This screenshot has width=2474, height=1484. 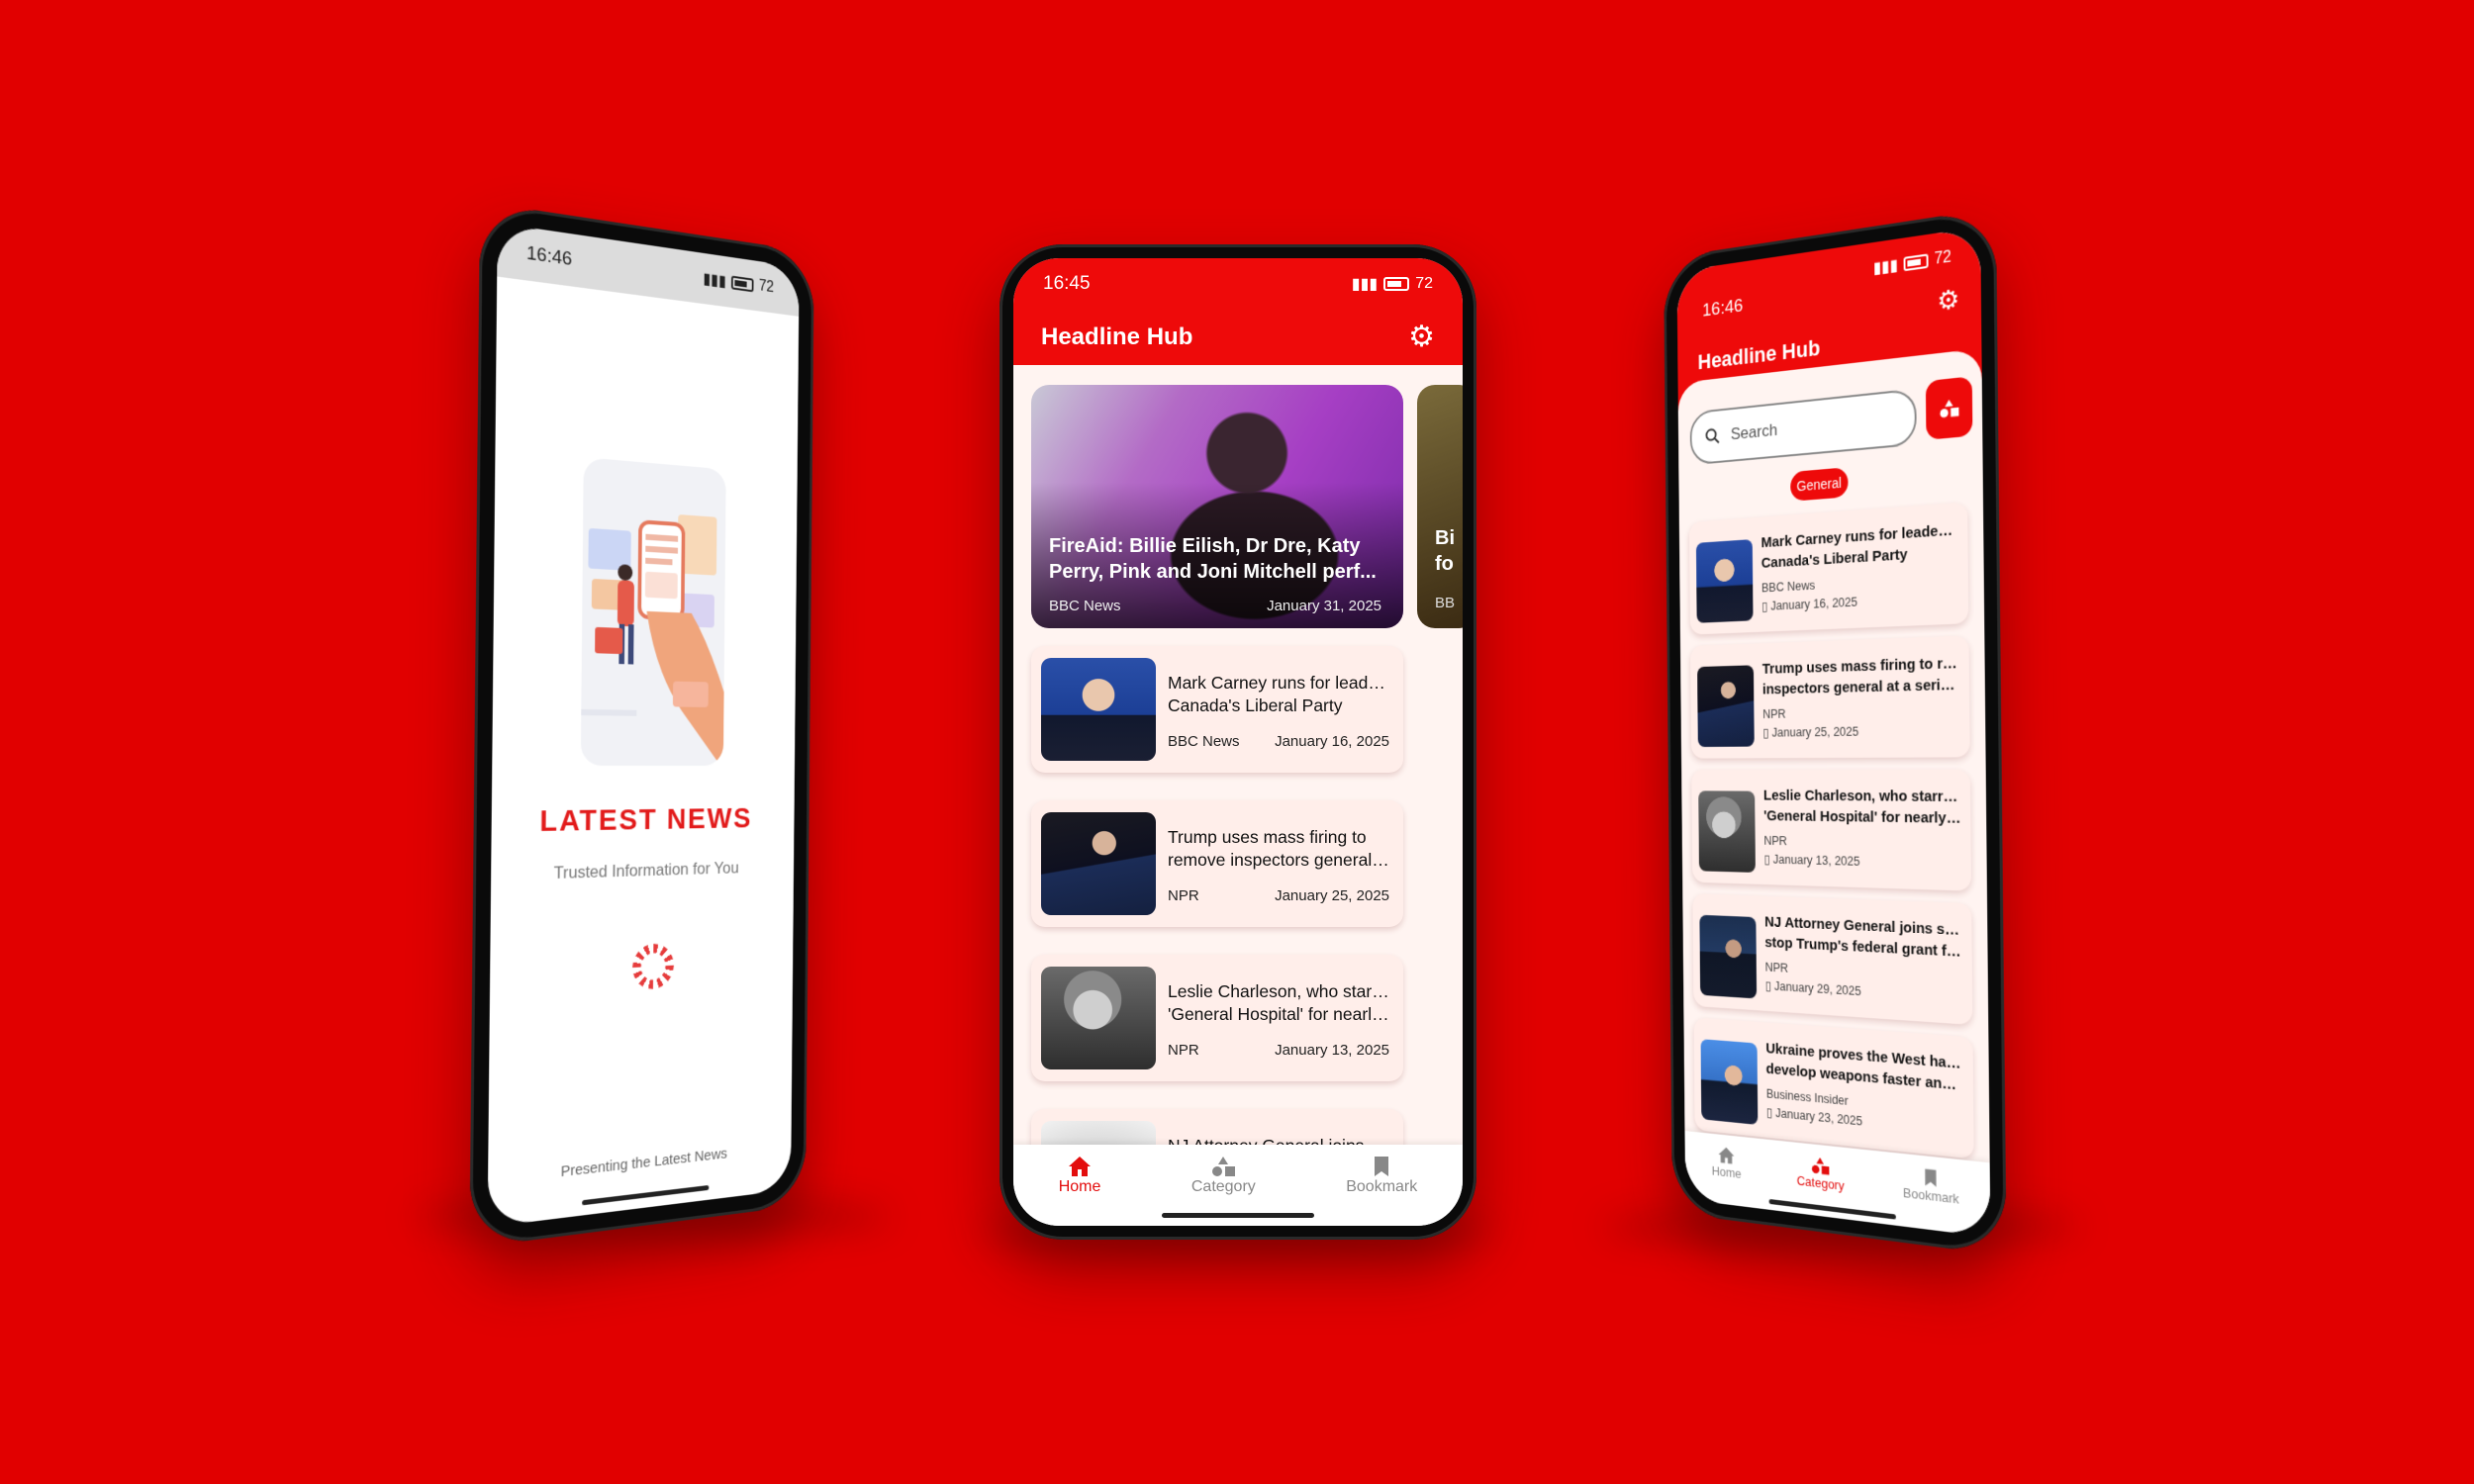 What do you see at coordinates (1810, 604) in the screenshot?
I see `article-date: ▯ January 16, 2025` at bounding box center [1810, 604].